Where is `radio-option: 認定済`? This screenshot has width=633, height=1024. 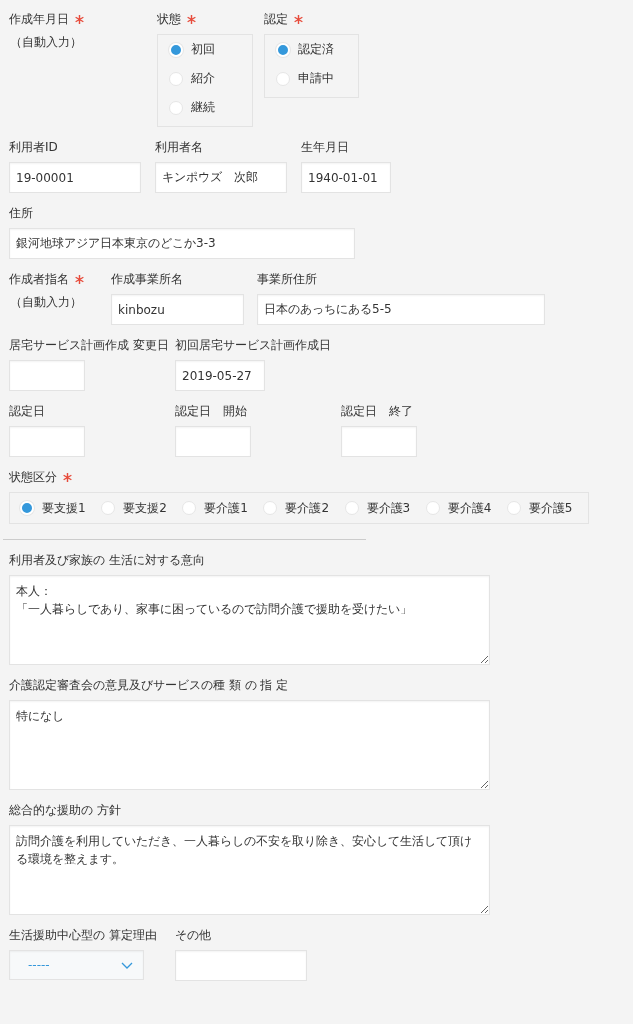
radio-option: 認定済 is located at coordinates (312, 49).